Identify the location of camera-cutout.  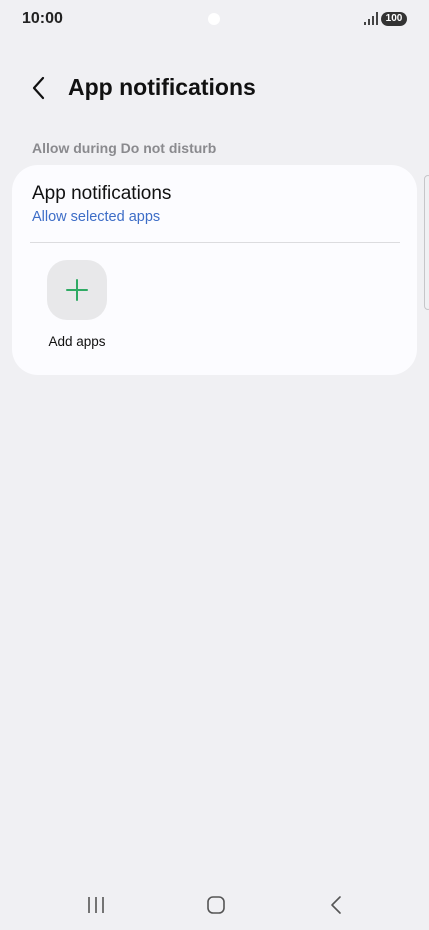
(214, 19).